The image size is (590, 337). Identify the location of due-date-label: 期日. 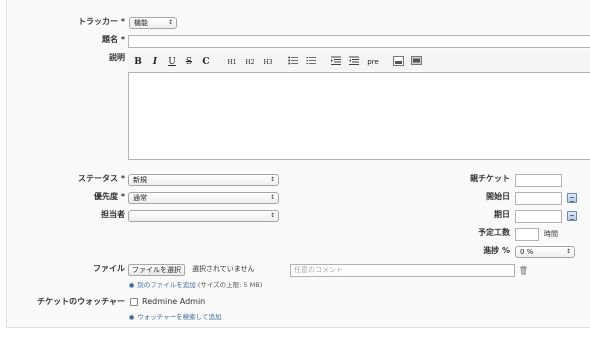
(502, 214).